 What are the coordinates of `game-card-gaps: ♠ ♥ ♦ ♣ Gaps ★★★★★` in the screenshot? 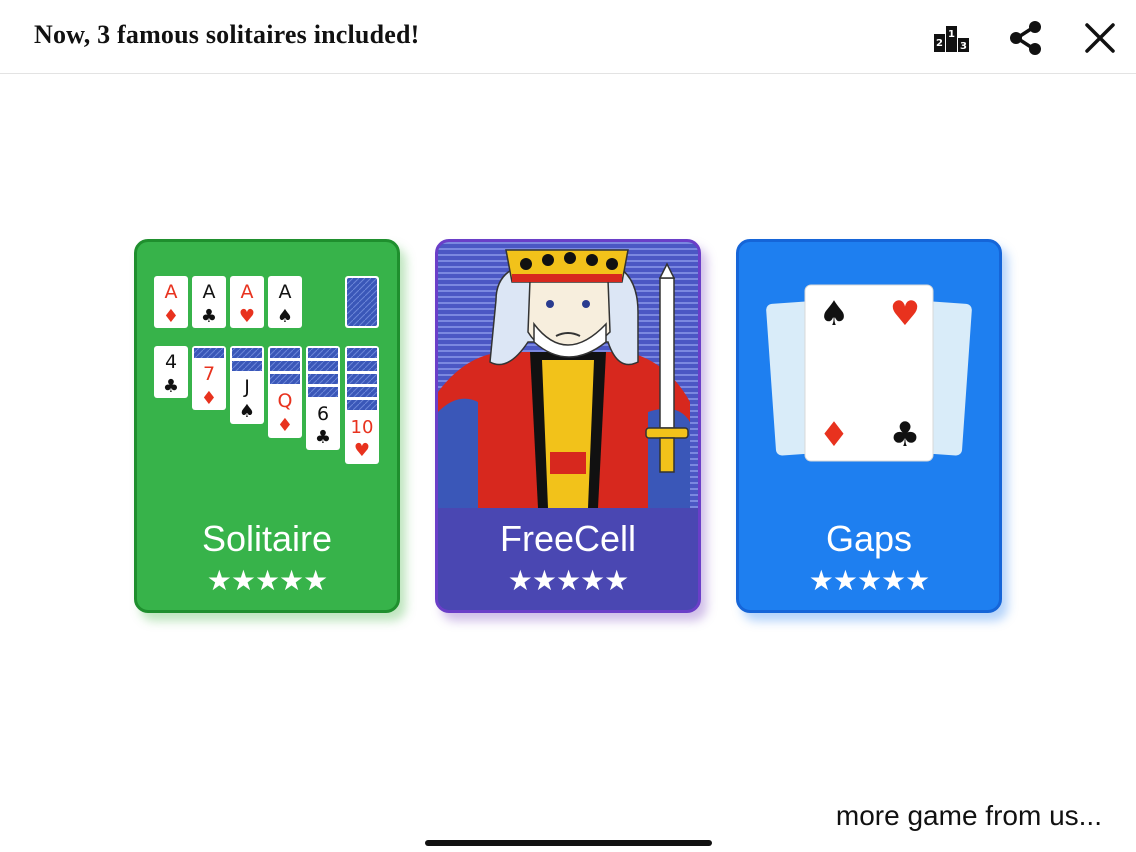 It's located at (869, 426).